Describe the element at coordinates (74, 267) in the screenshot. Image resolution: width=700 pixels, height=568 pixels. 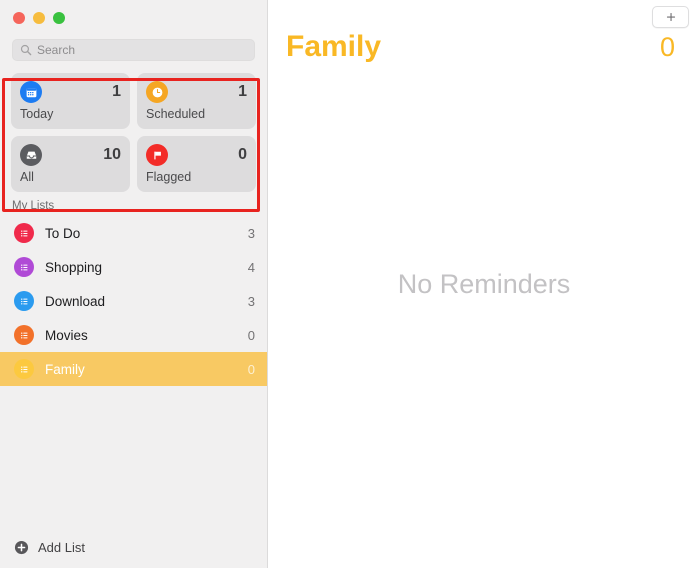
I see `list-name: Shopping` at that location.